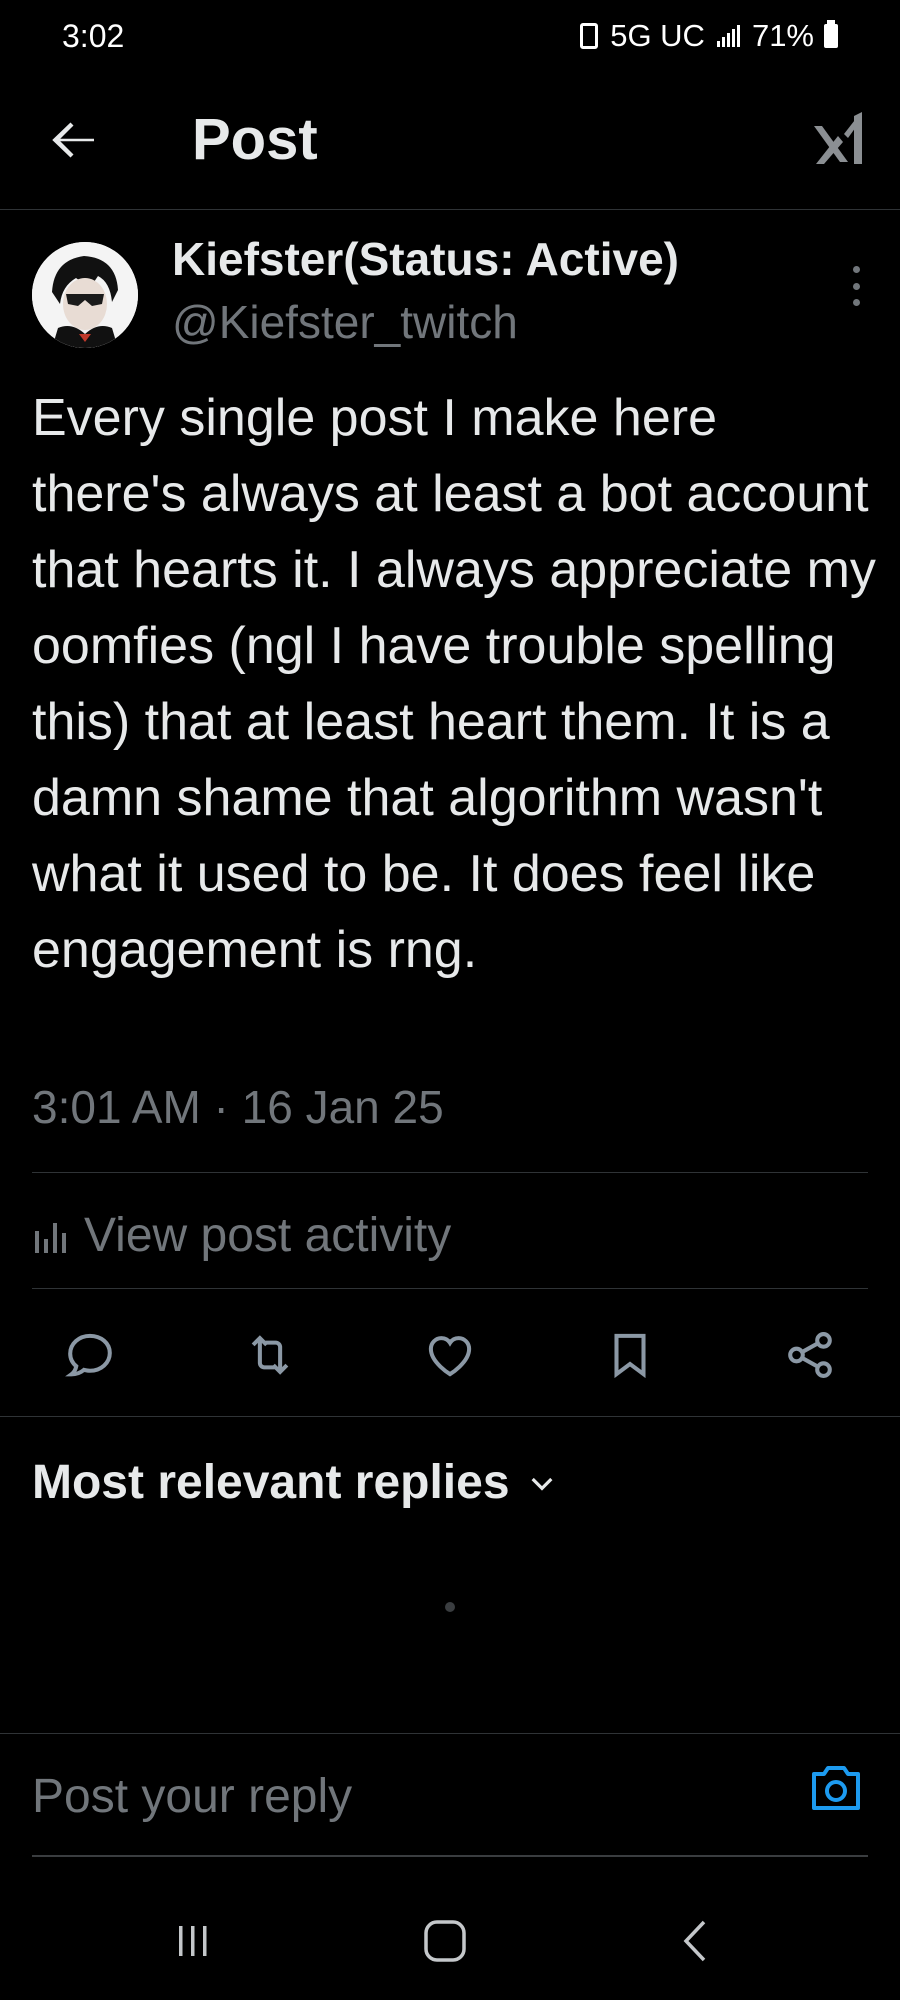 The image size is (900, 2000). What do you see at coordinates (831, 34) in the screenshot?
I see `battery-icon` at bounding box center [831, 34].